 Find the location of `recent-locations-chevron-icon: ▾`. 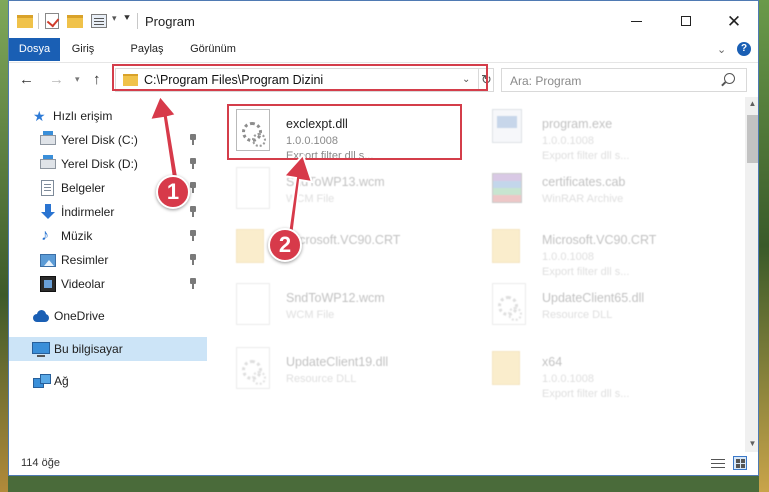

recent-locations-chevron-icon: ▾ is located at coordinates (77, 79).